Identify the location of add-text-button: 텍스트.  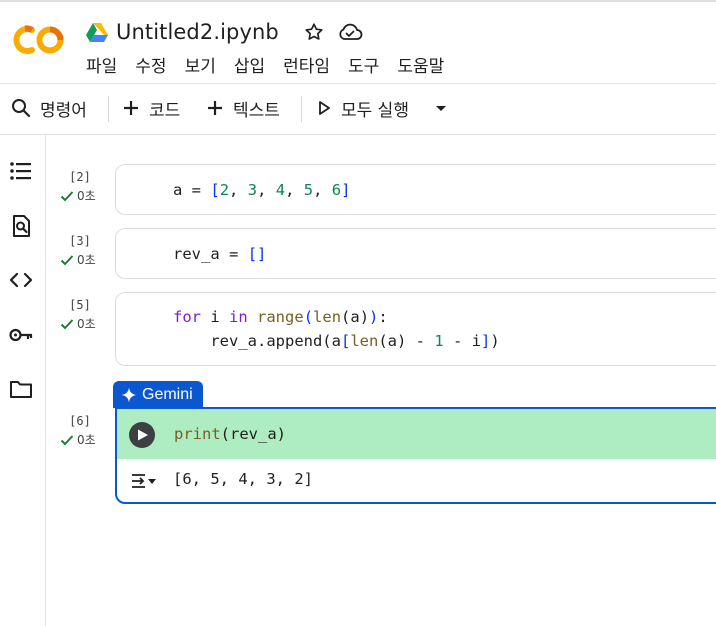
(243, 108).